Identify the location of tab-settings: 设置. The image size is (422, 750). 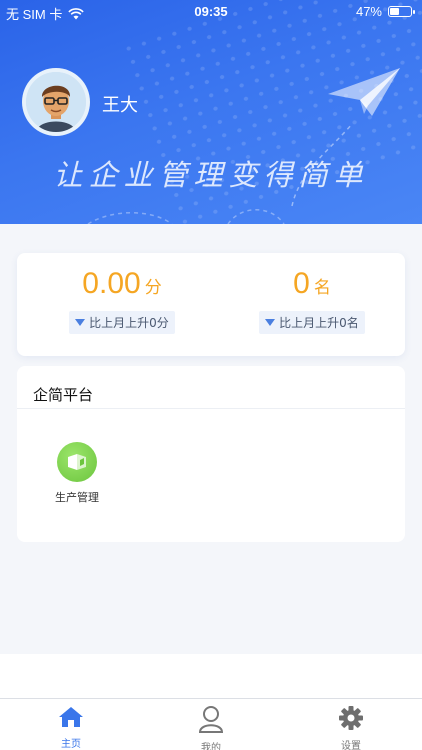
(351, 727).